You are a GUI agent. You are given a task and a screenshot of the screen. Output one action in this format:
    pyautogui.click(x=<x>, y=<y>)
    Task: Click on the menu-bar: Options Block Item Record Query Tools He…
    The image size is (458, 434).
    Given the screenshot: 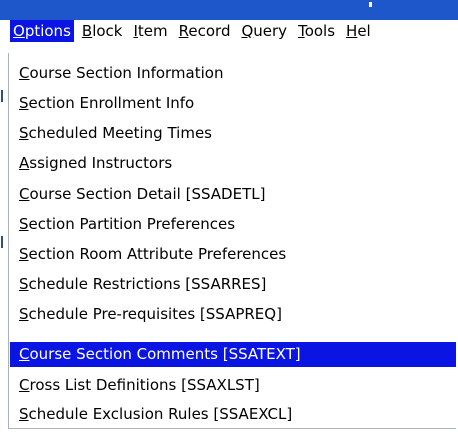 What is the action you would take?
    pyautogui.click(x=229, y=31)
    